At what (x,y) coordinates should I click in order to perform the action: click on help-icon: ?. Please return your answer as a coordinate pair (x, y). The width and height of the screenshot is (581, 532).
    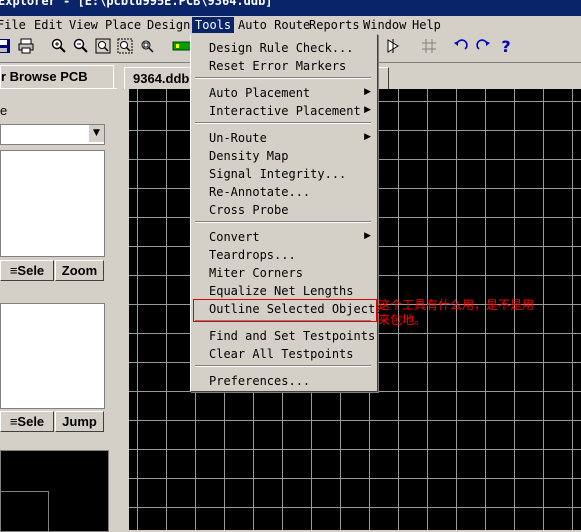
    Looking at the image, I should click on (506, 47).